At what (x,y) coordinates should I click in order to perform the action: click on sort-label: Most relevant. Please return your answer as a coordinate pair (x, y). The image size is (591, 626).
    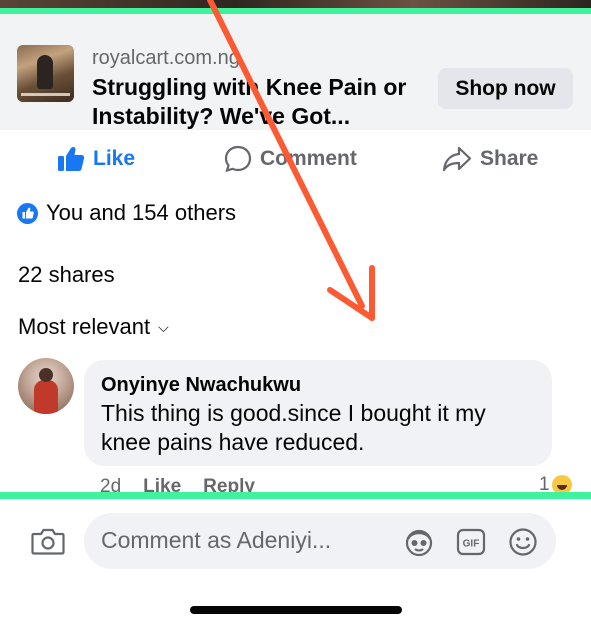
    Looking at the image, I should click on (84, 326).